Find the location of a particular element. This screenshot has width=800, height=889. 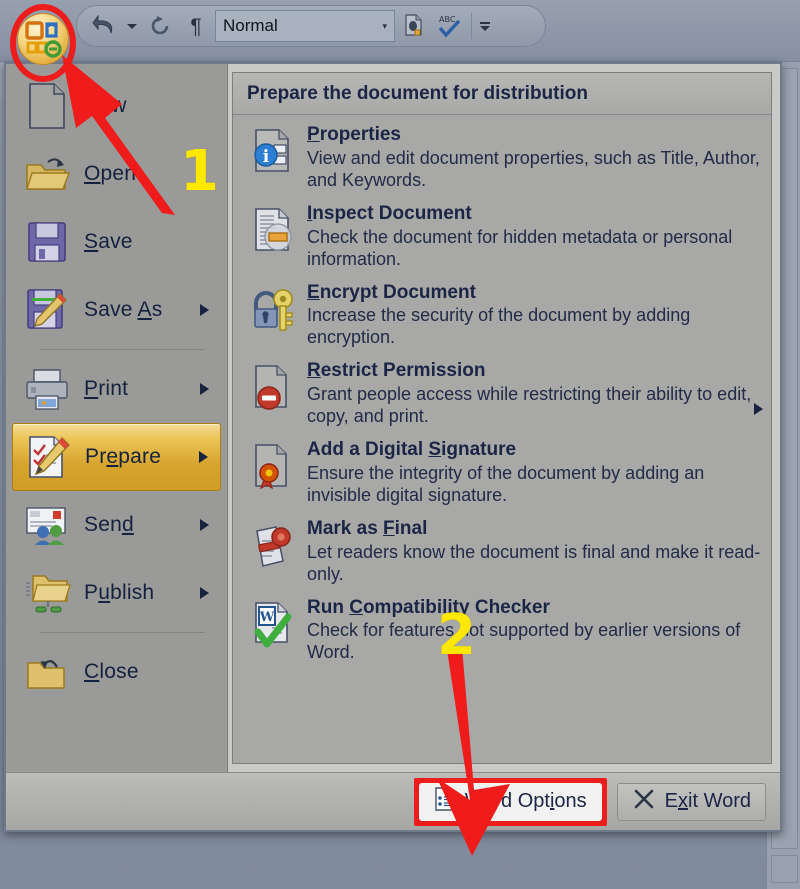

prepare-document-icon-svg is located at coordinates (49, 457).